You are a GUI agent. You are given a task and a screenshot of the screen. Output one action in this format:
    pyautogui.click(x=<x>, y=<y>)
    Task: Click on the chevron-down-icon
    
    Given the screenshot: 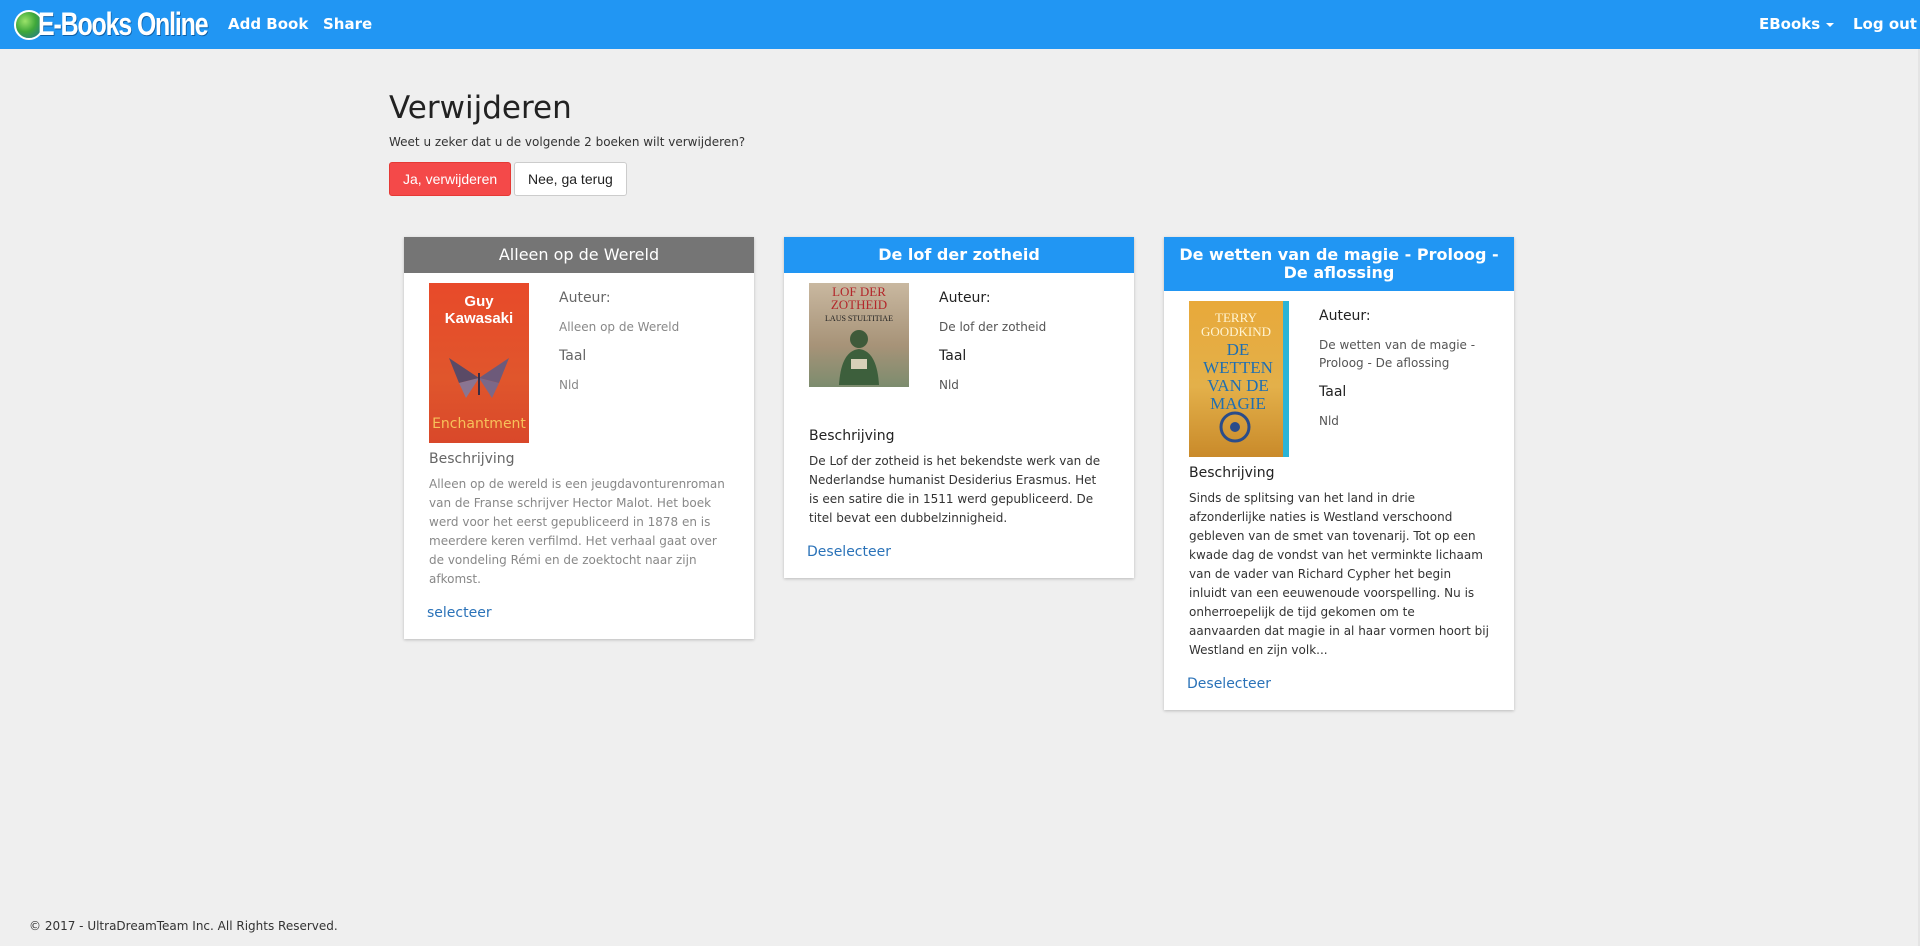 What is the action you would take?
    pyautogui.click(x=1830, y=24)
    